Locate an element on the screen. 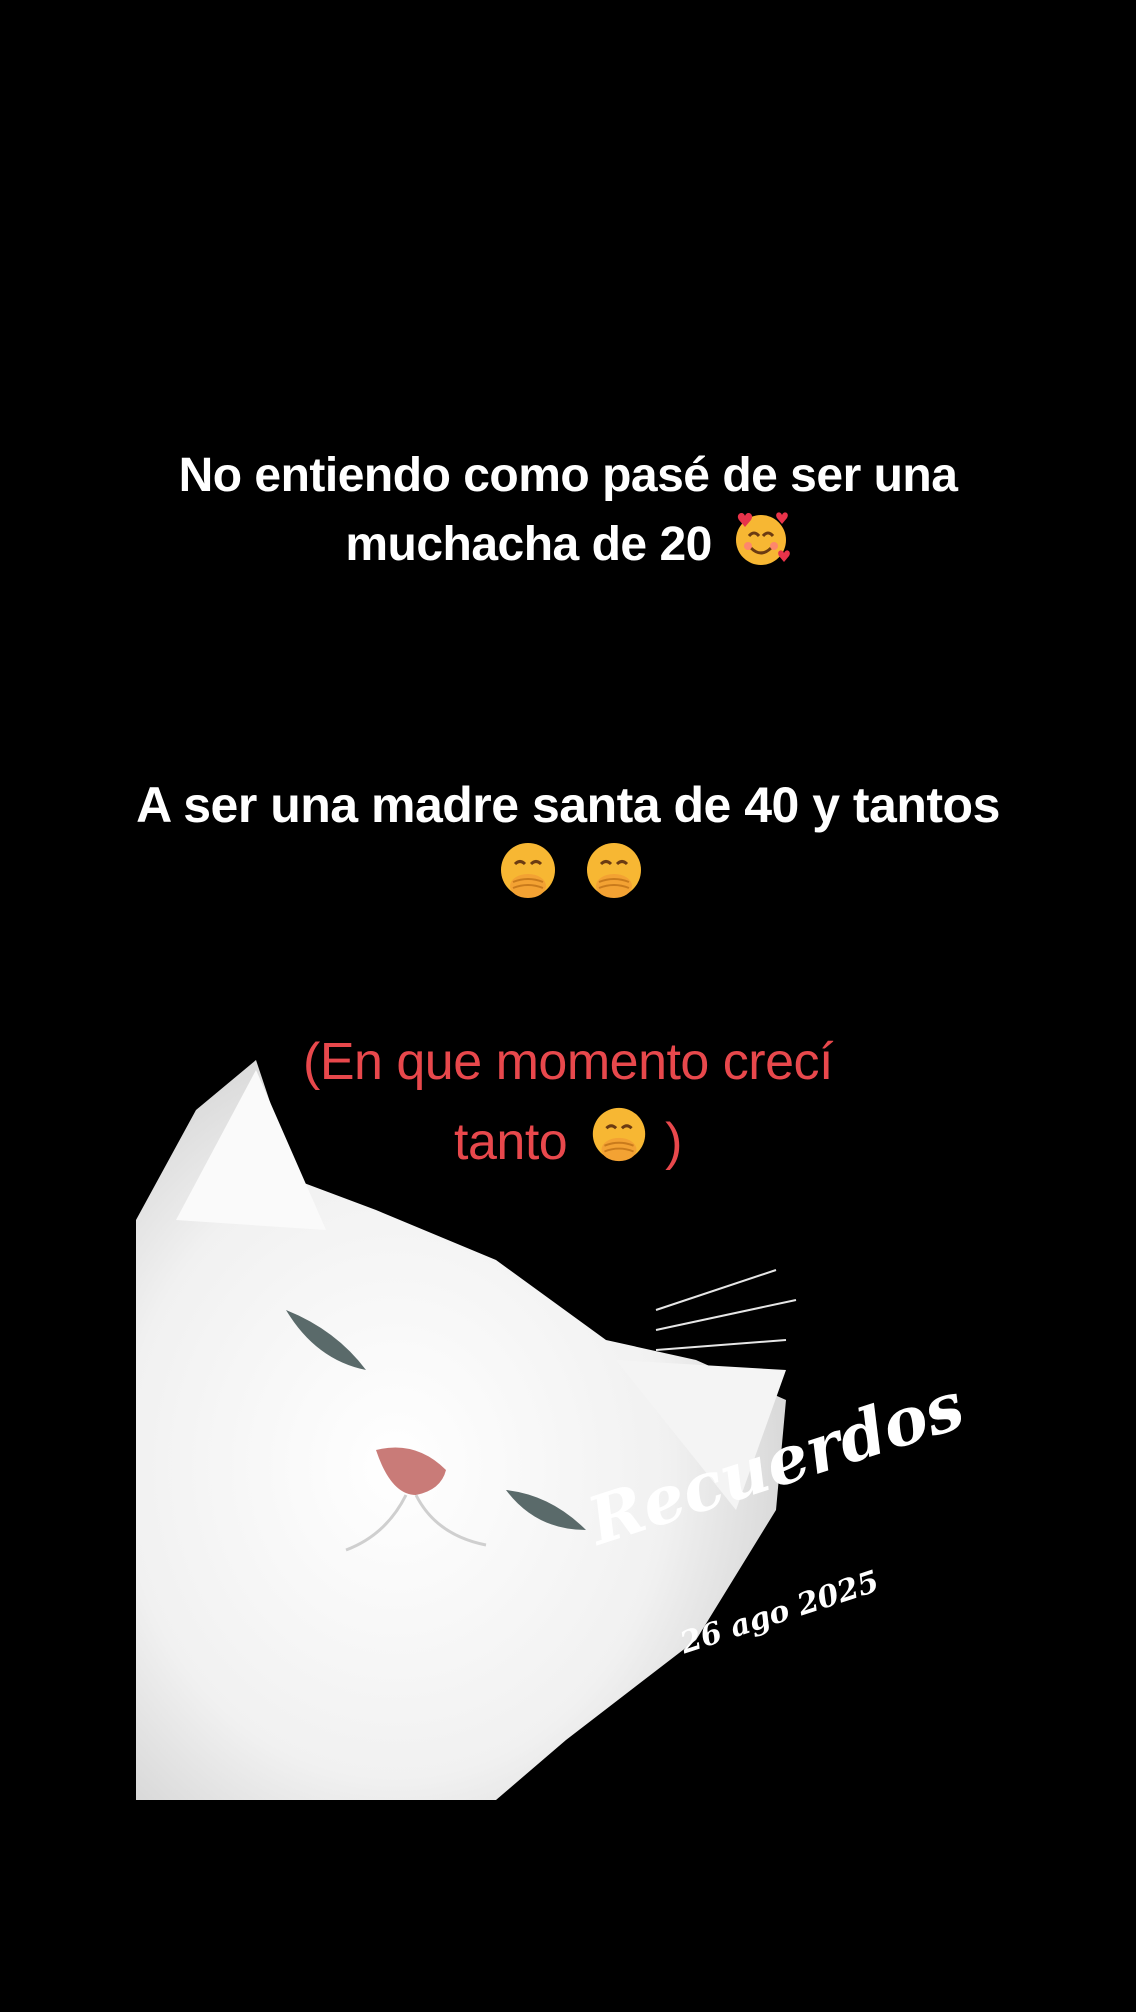 Image resolution: width=1136 pixels, height=2012 pixels. caption-line-2: A ser una madre santa de 40 y tantos is located at coordinates (568, 846).